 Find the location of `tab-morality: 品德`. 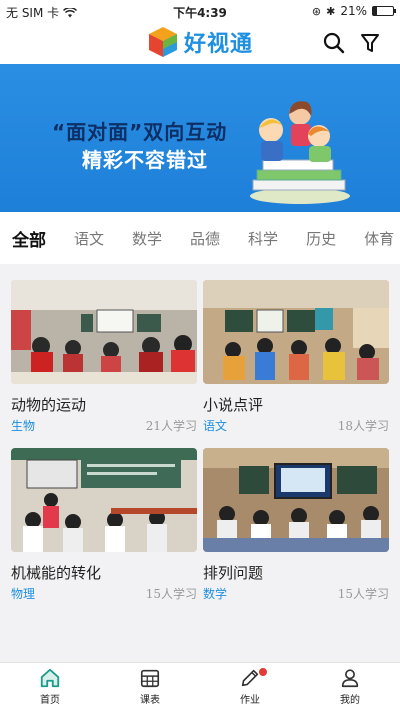

tab-morality: 品德 is located at coordinates (205, 238).